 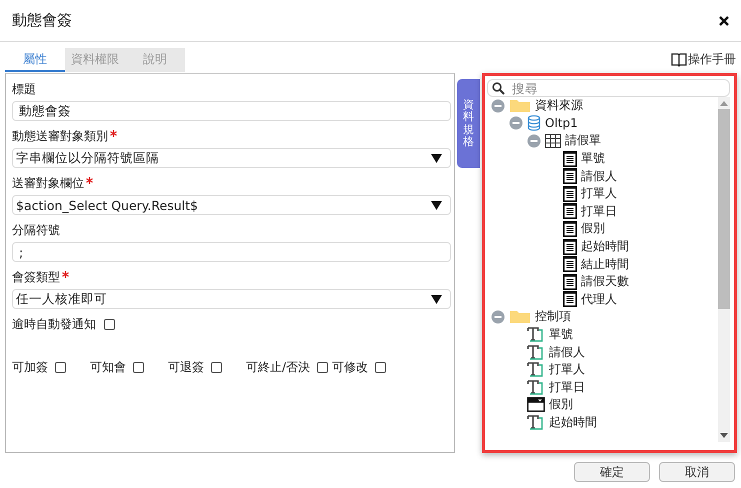 What do you see at coordinates (553, 317) in the screenshot?
I see `tree-item: 控制項` at bounding box center [553, 317].